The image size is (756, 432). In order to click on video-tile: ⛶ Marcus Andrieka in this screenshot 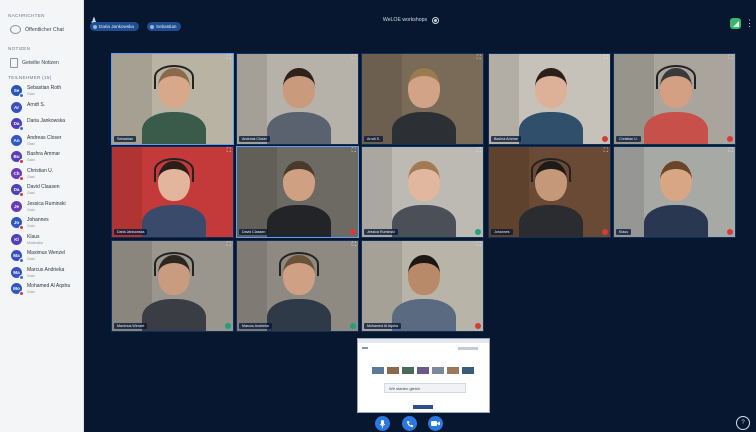, I will do `click(297, 286)`.